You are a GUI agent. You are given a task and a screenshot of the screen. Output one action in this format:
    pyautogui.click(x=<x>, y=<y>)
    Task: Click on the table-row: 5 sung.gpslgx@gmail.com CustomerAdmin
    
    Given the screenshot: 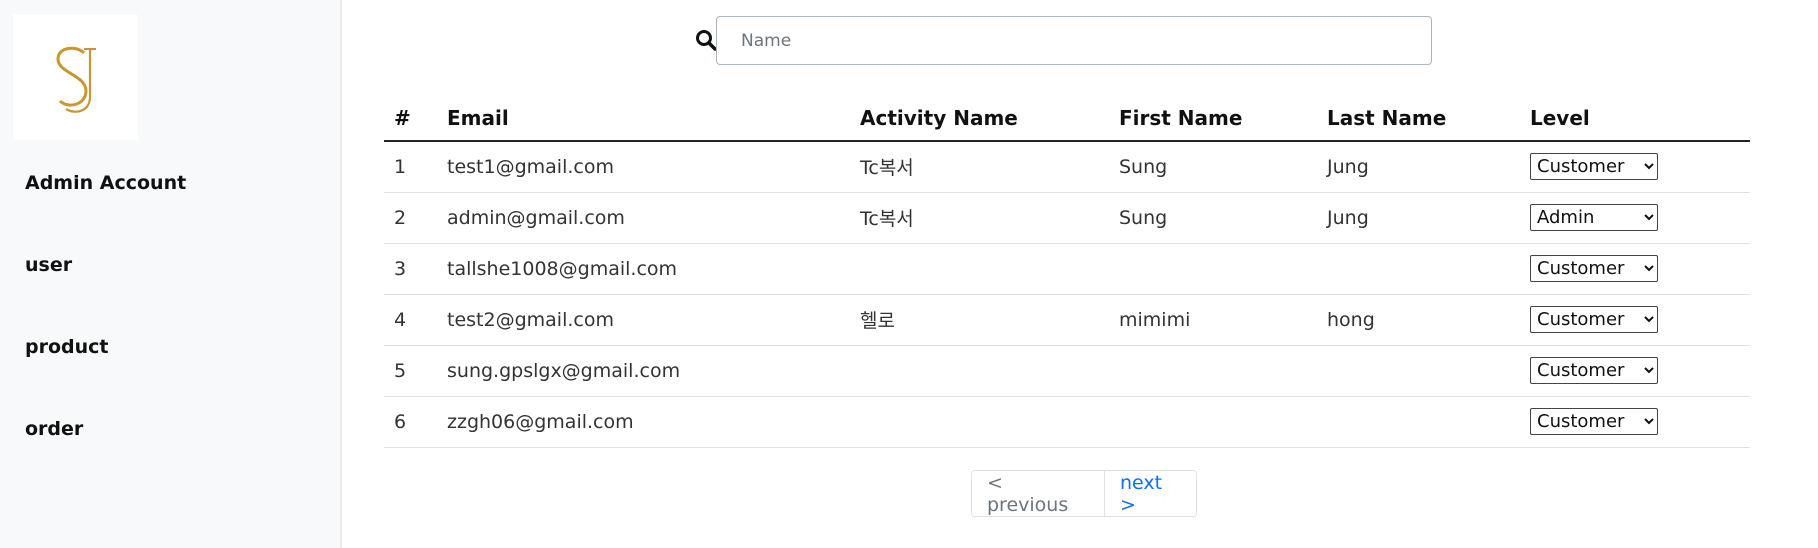 What is the action you would take?
    pyautogui.click(x=1067, y=371)
    